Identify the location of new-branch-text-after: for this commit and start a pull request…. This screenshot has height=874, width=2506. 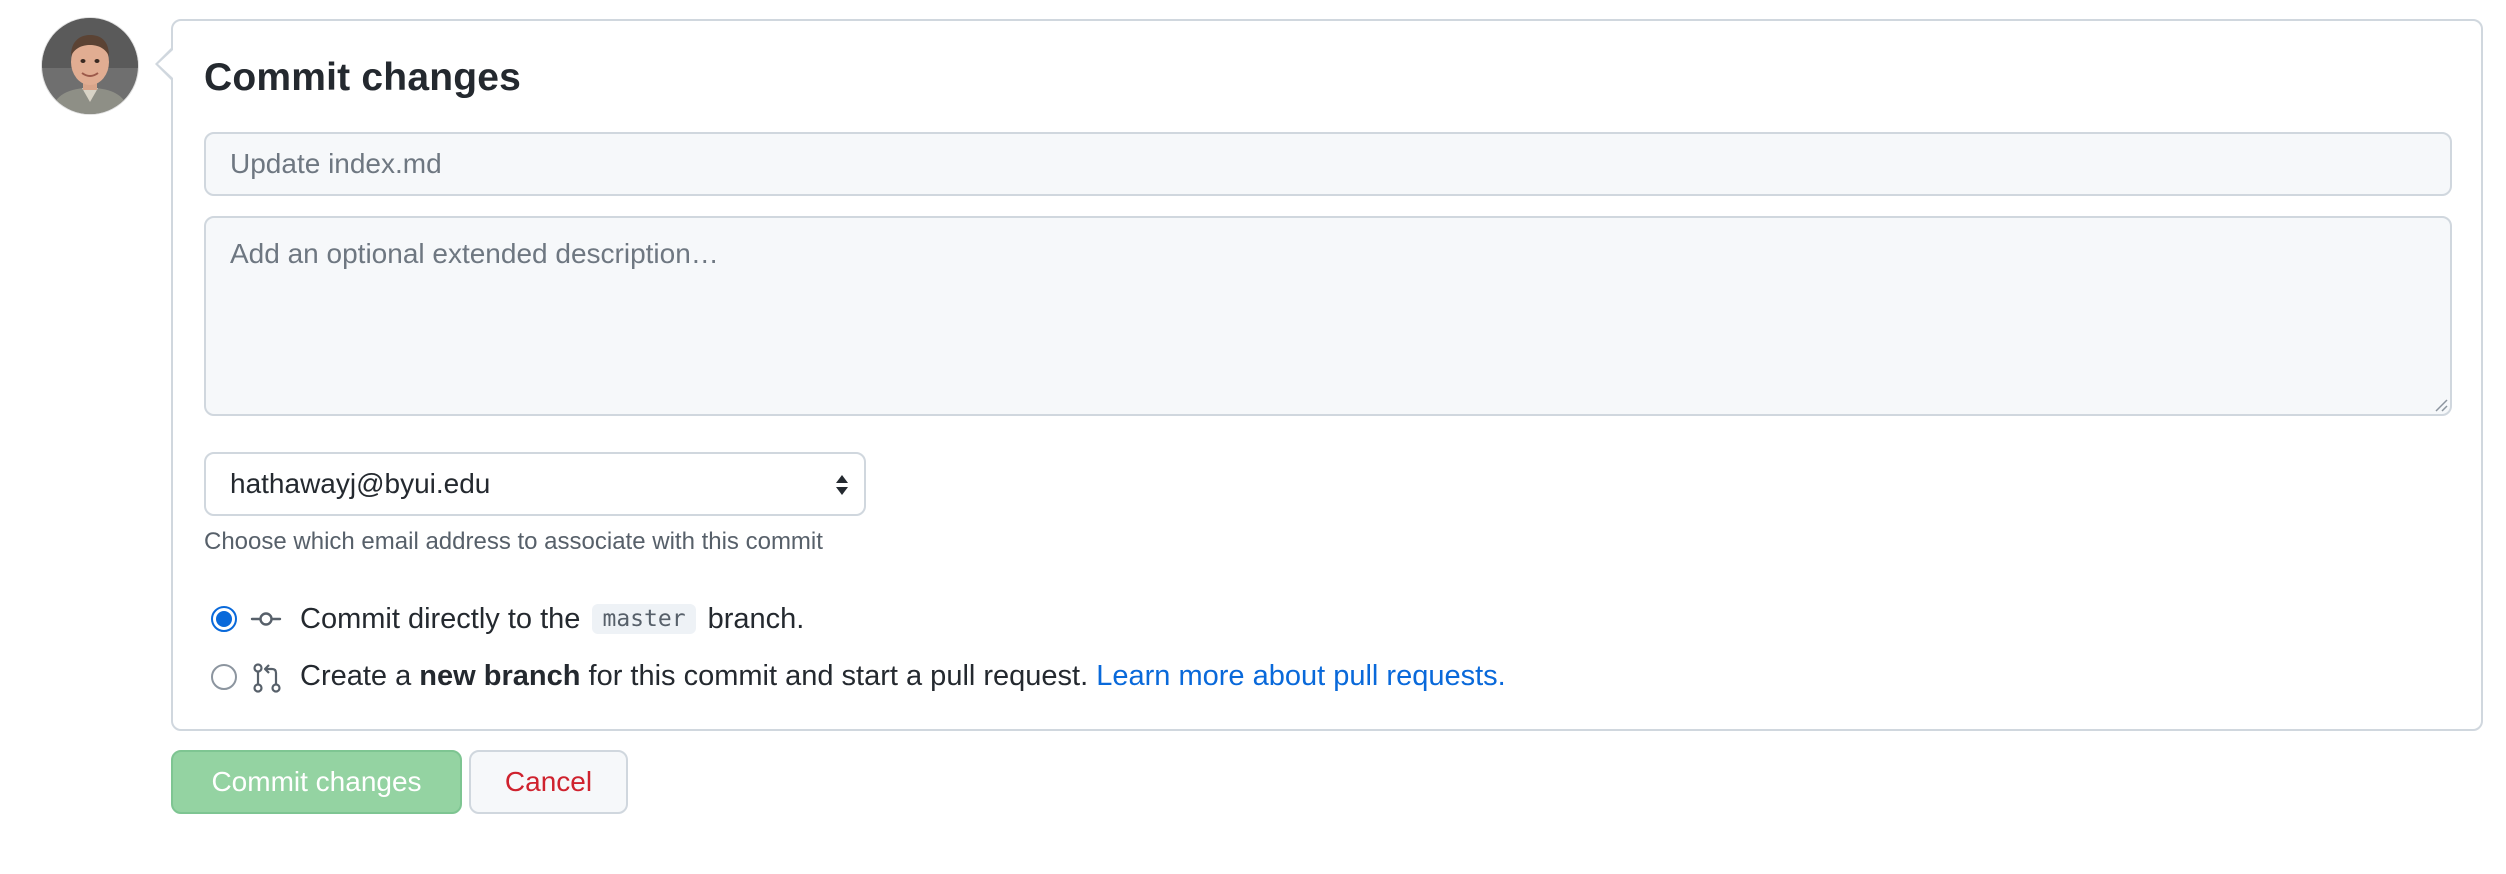
(838, 676).